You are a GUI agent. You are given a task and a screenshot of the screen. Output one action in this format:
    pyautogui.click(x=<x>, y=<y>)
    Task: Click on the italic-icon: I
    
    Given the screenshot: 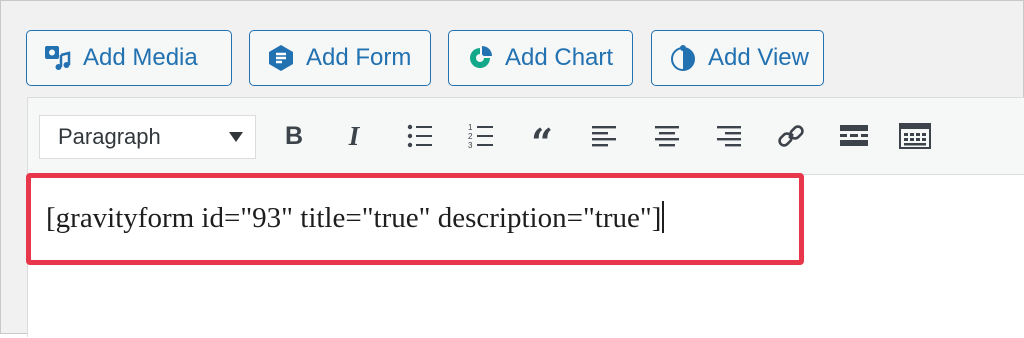 What is the action you would take?
    pyautogui.click(x=354, y=136)
    